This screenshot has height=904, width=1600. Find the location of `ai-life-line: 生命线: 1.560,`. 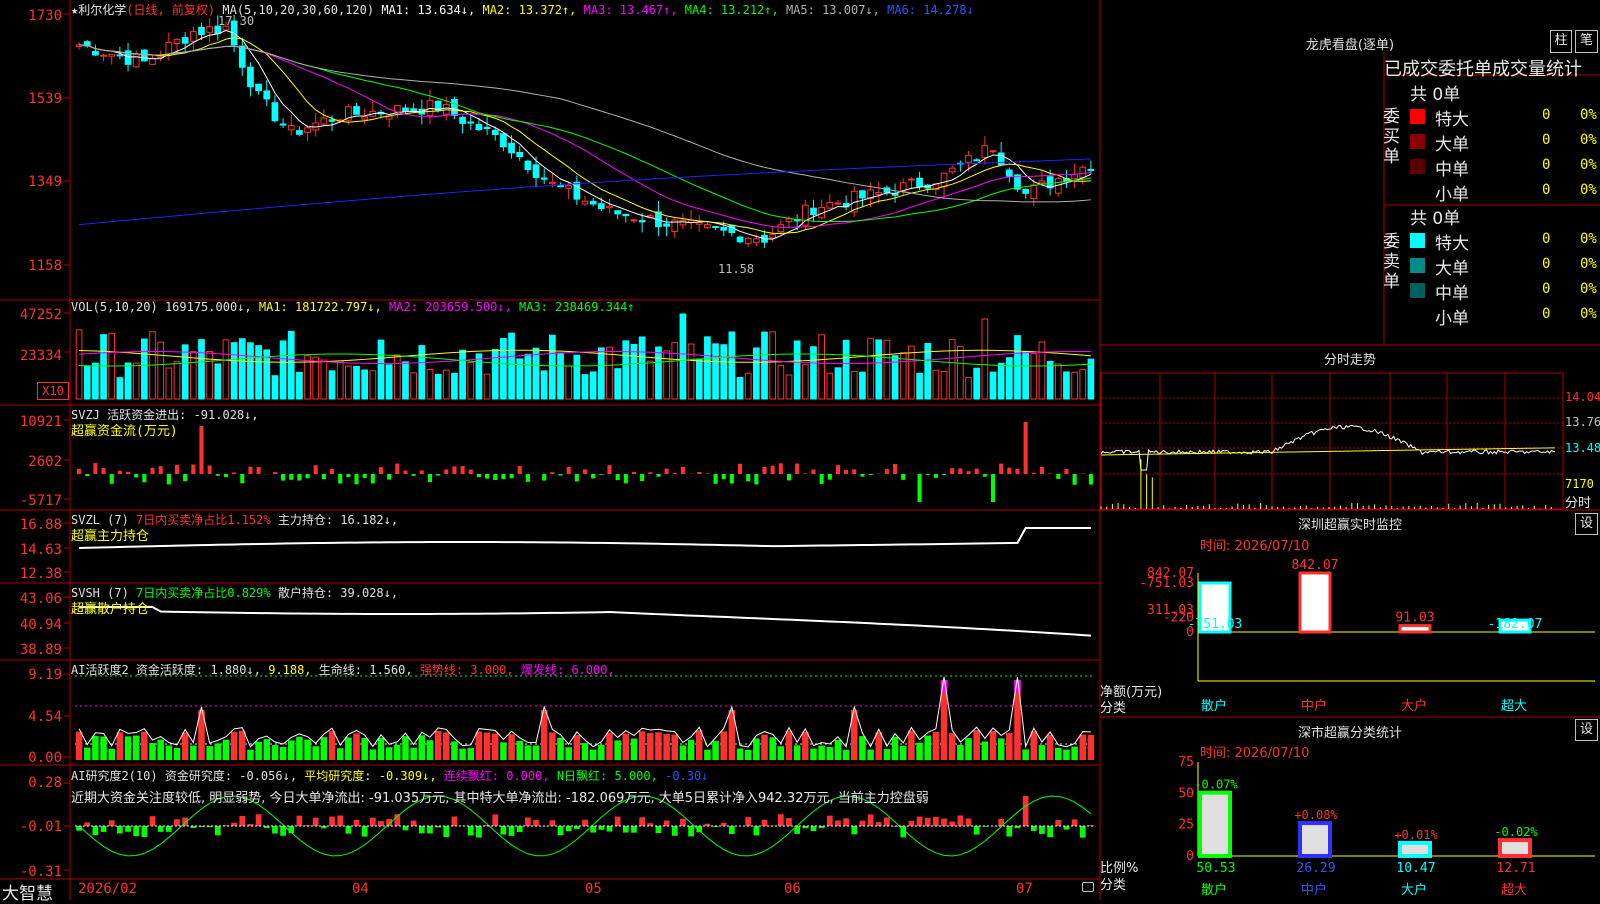

ai-life-line: 生命线: 1.560, is located at coordinates (366, 670).